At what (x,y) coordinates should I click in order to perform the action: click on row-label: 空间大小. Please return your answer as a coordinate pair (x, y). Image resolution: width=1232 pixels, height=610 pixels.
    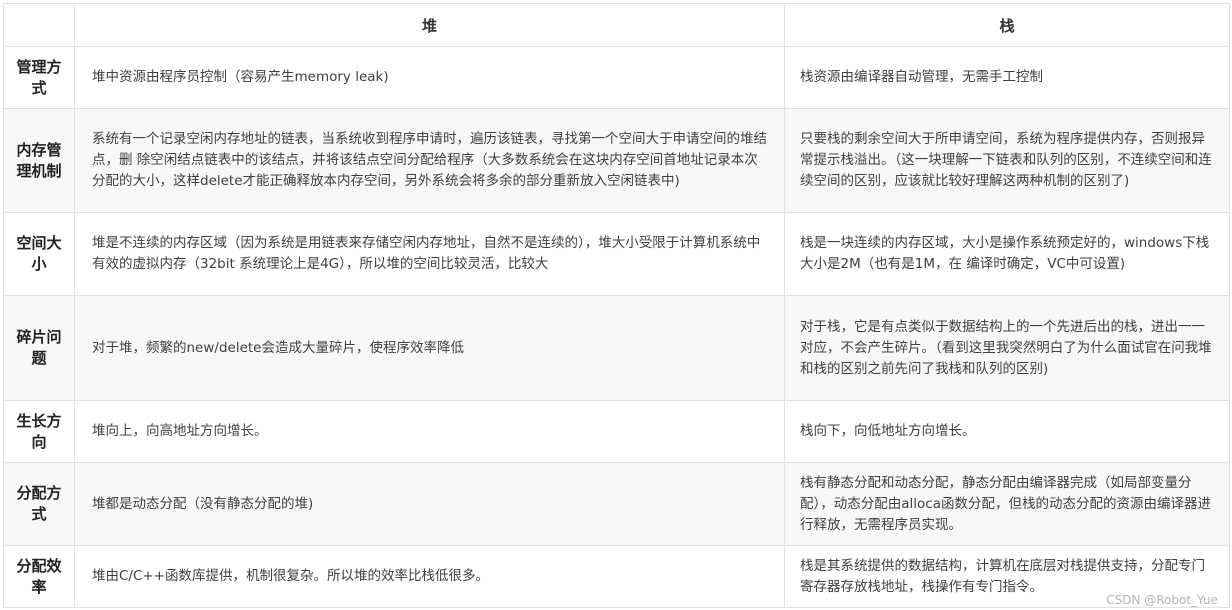
    Looking at the image, I should click on (39, 254).